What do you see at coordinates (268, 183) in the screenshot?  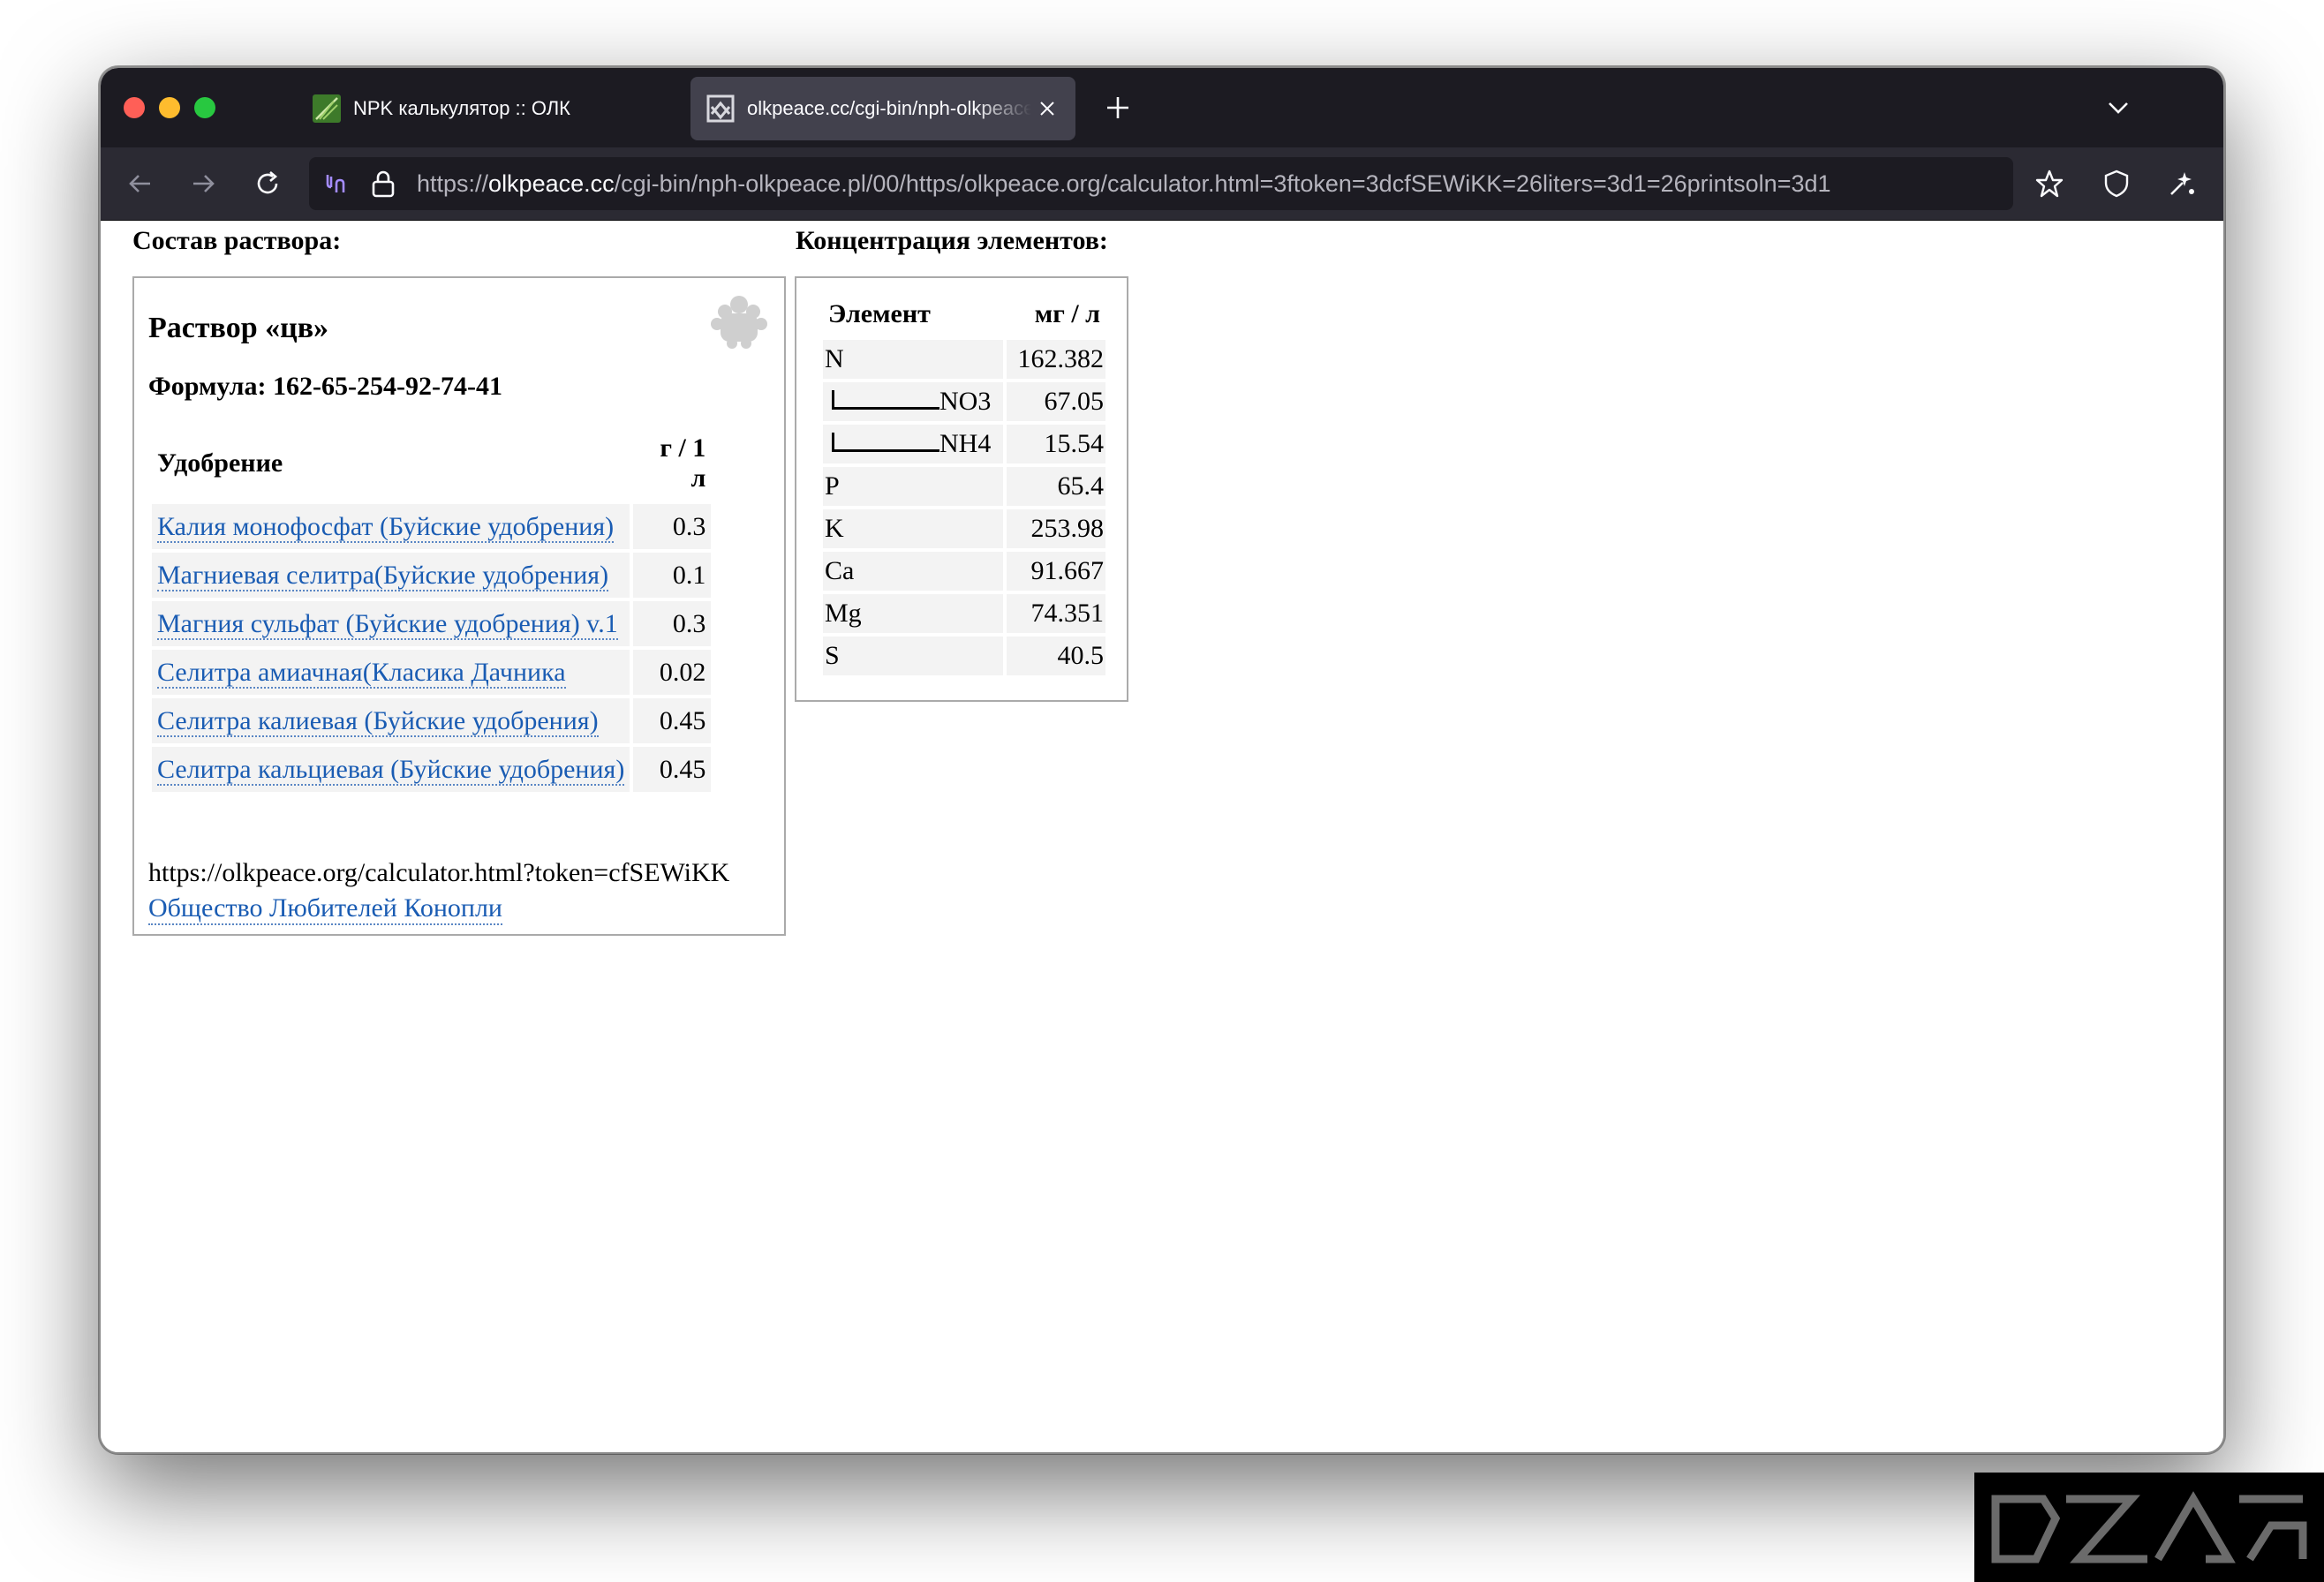 I see `reload-icon` at bounding box center [268, 183].